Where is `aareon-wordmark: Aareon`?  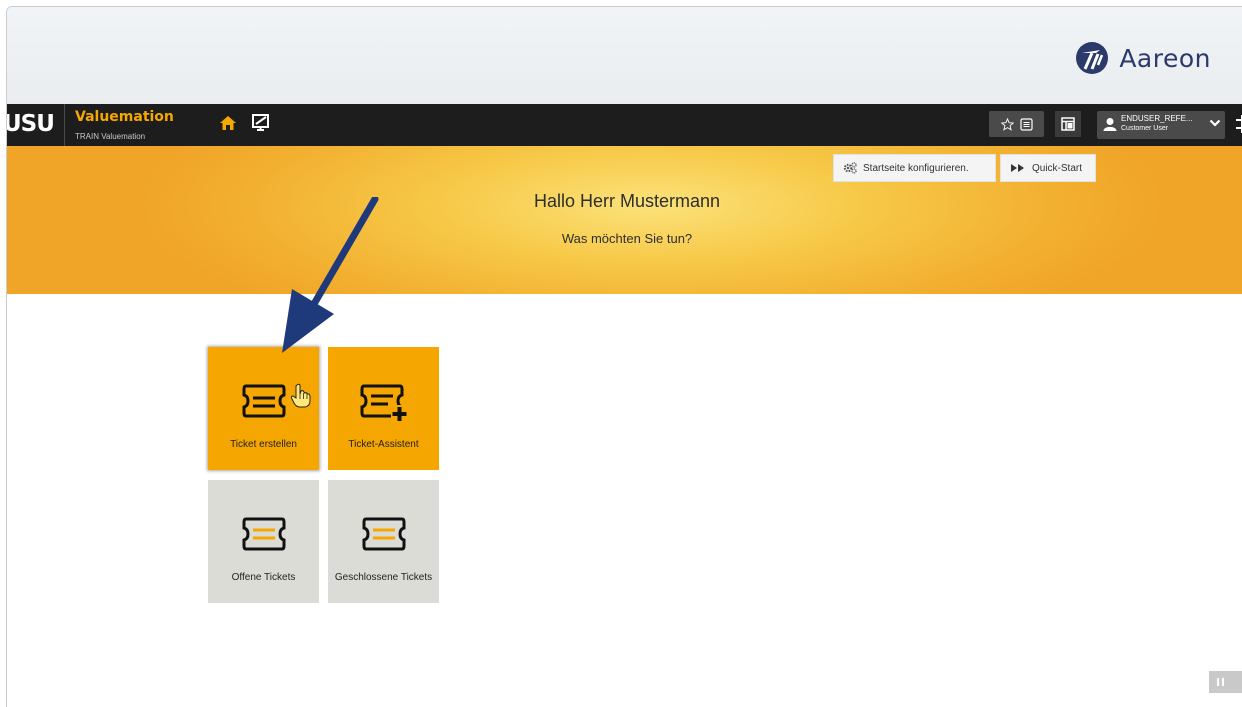
aareon-wordmark: Aareon is located at coordinates (1165, 58).